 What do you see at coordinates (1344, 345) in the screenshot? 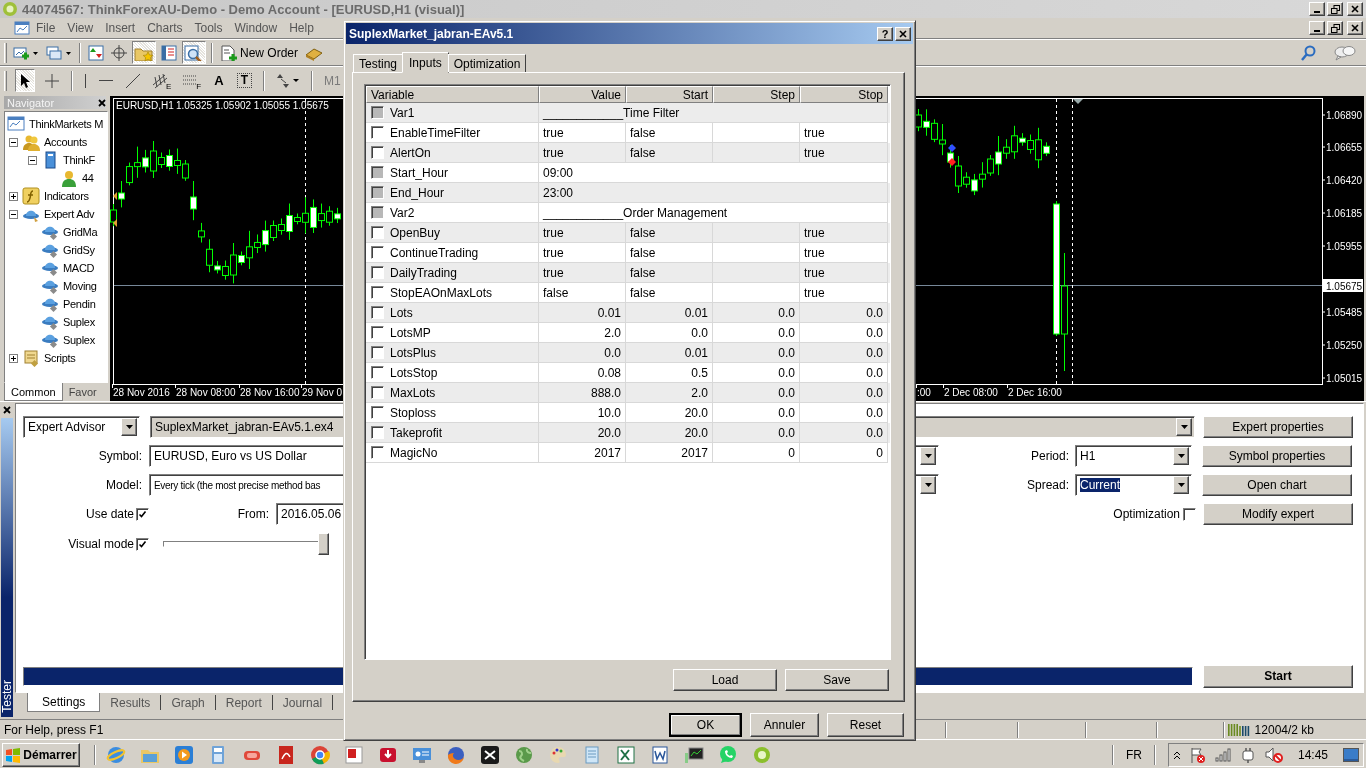
I see `price-label: 1.05250` at bounding box center [1344, 345].